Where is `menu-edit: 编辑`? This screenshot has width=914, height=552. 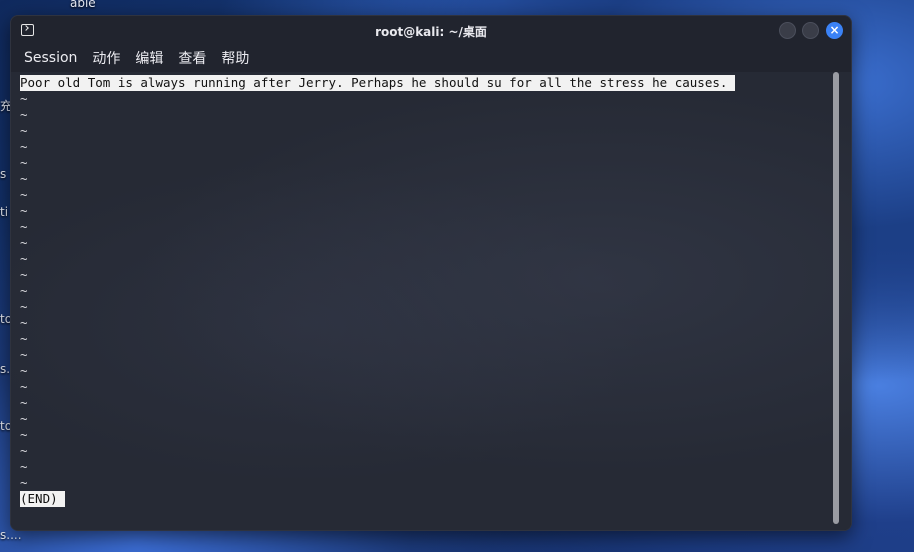 menu-edit: 编辑 is located at coordinates (149, 58).